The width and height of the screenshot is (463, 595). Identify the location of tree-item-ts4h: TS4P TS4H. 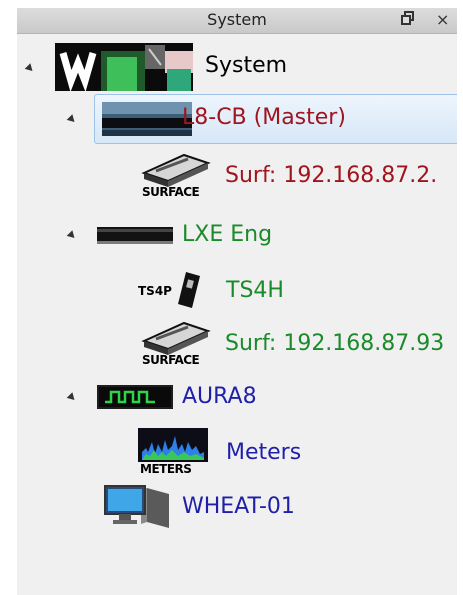
(237, 291).